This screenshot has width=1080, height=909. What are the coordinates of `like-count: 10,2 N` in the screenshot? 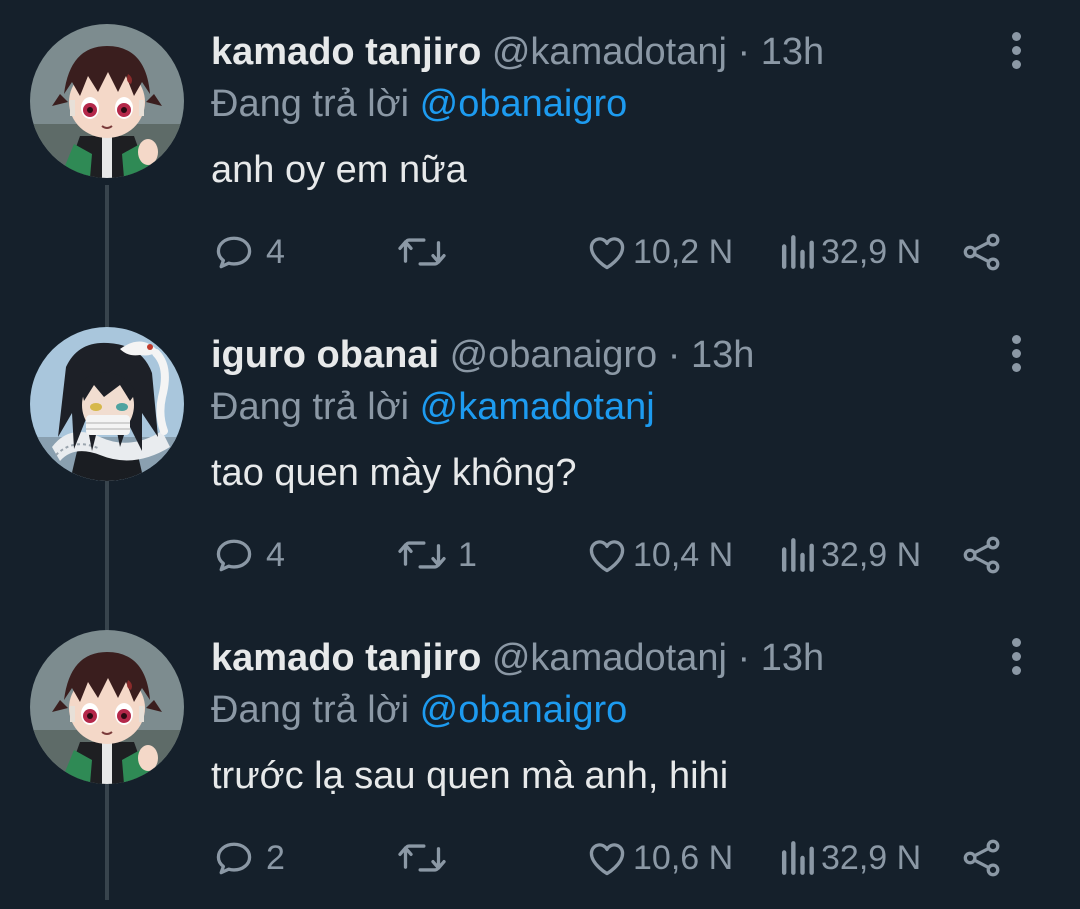 It's located at (683, 251).